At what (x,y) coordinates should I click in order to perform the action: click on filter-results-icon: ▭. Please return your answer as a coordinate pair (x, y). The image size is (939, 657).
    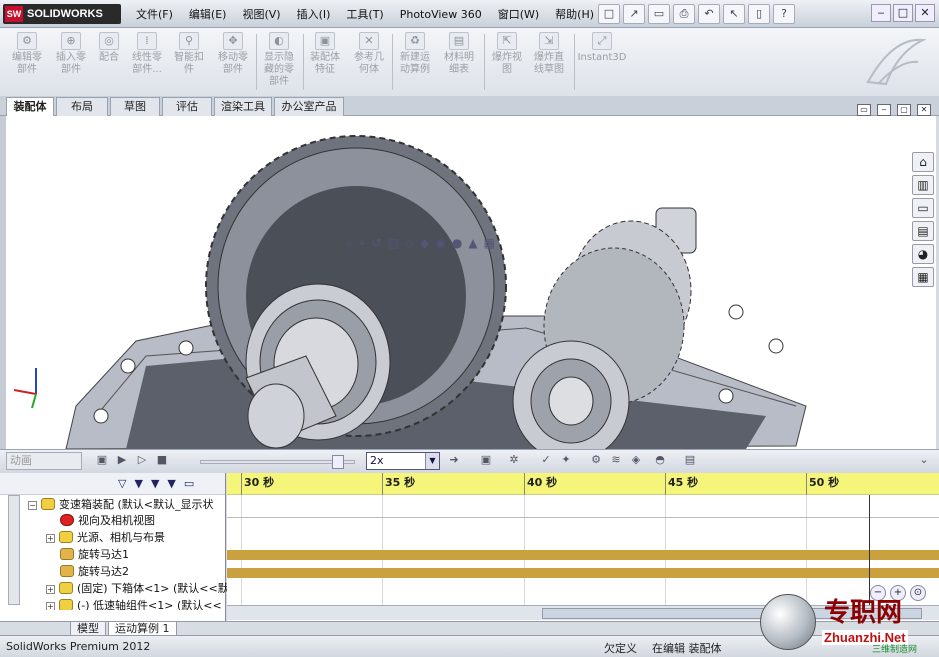
    Looking at the image, I should click on (189, 483).